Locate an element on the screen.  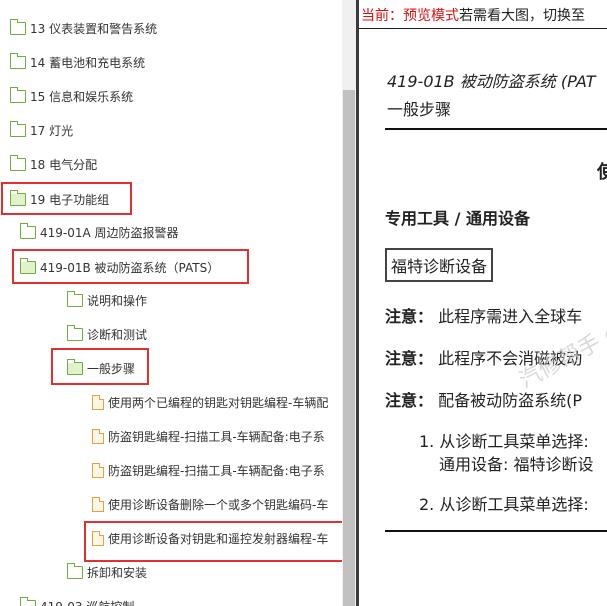
section-heading: 使 is located at coordinates (602, 172).